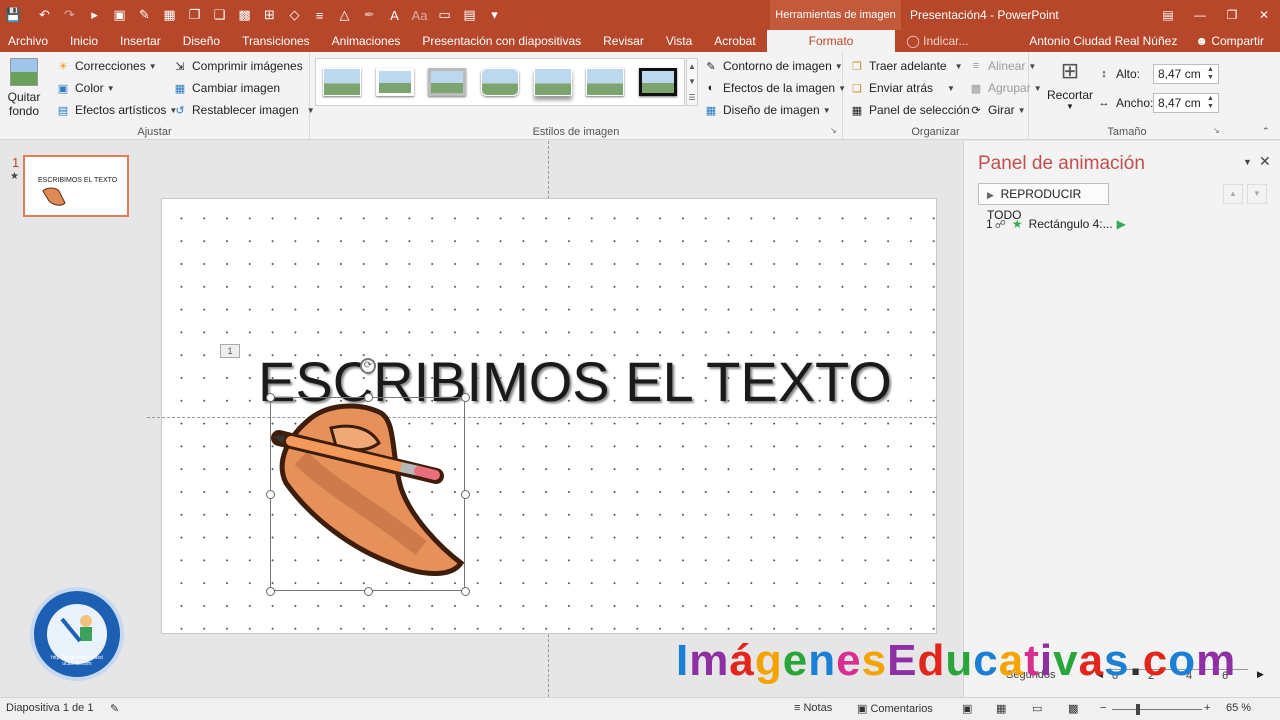  Describe the element at coordinates (1260, 674) in the screenshot. I see `timeline-scroll-right-icon: ▶` at that location.